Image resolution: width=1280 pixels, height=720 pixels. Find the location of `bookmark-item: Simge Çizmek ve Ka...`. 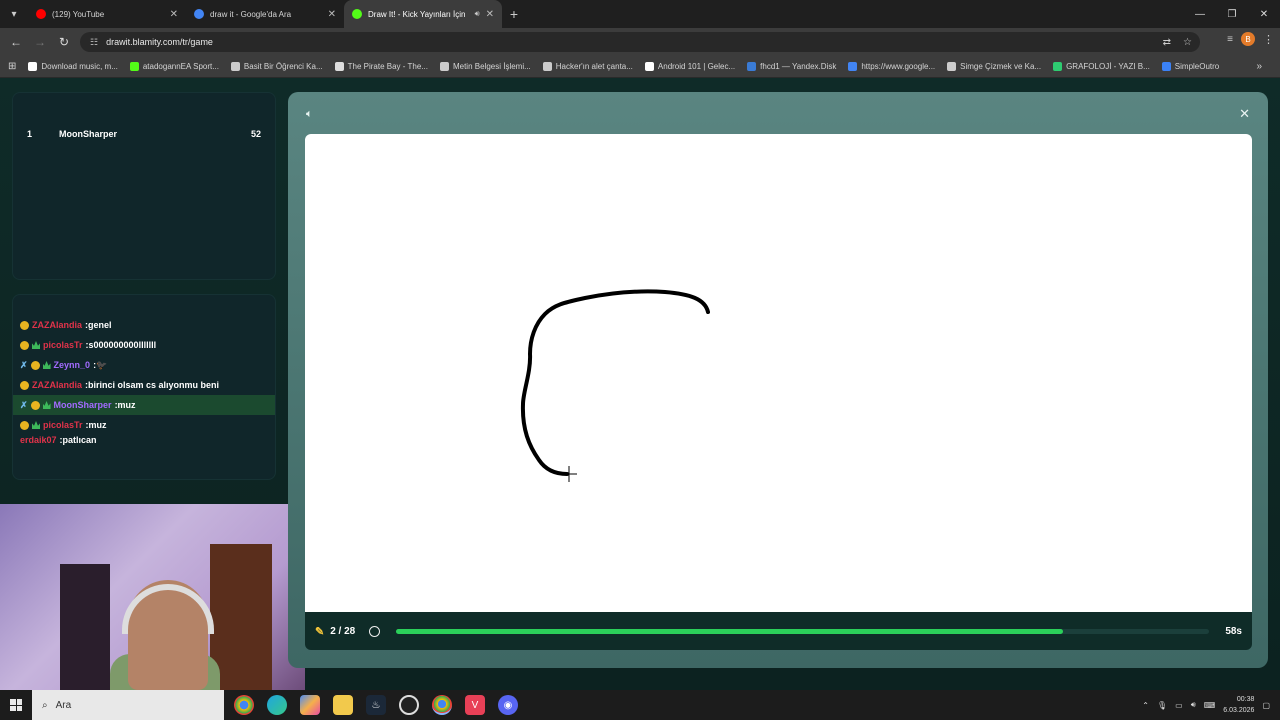

bookmark-item: Simge Çizmek ve Ka... is located at coordinates (994, 66).